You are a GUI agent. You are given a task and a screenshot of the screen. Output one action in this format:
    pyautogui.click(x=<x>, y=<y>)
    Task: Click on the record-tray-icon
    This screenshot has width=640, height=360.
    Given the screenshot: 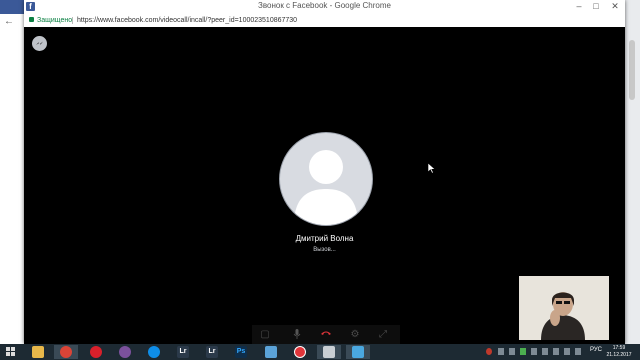 What is the action you would take?
    pyautogui.click(x=489, y=351)
    